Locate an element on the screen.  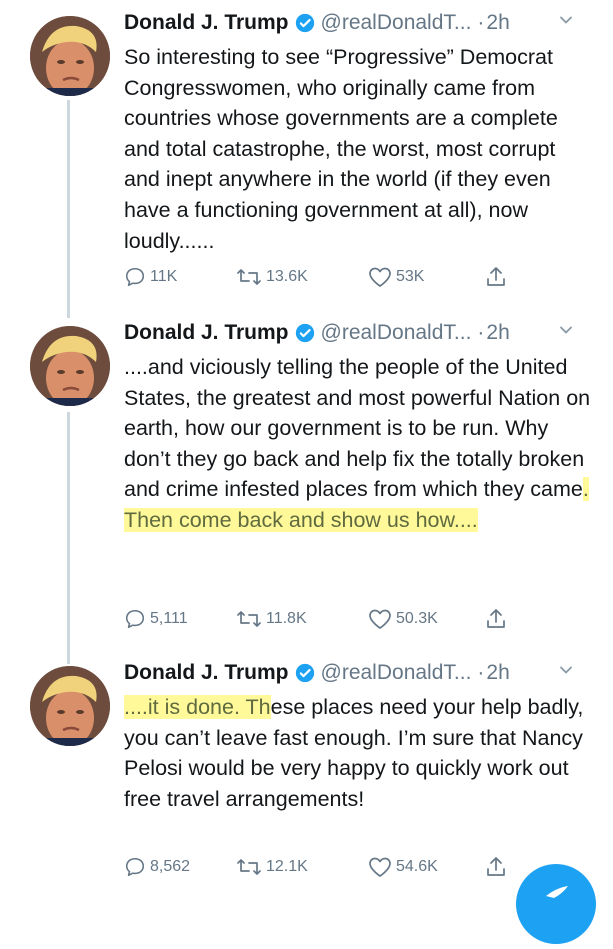
retweet-button: 11.8K is located at coordinates (271, 619).